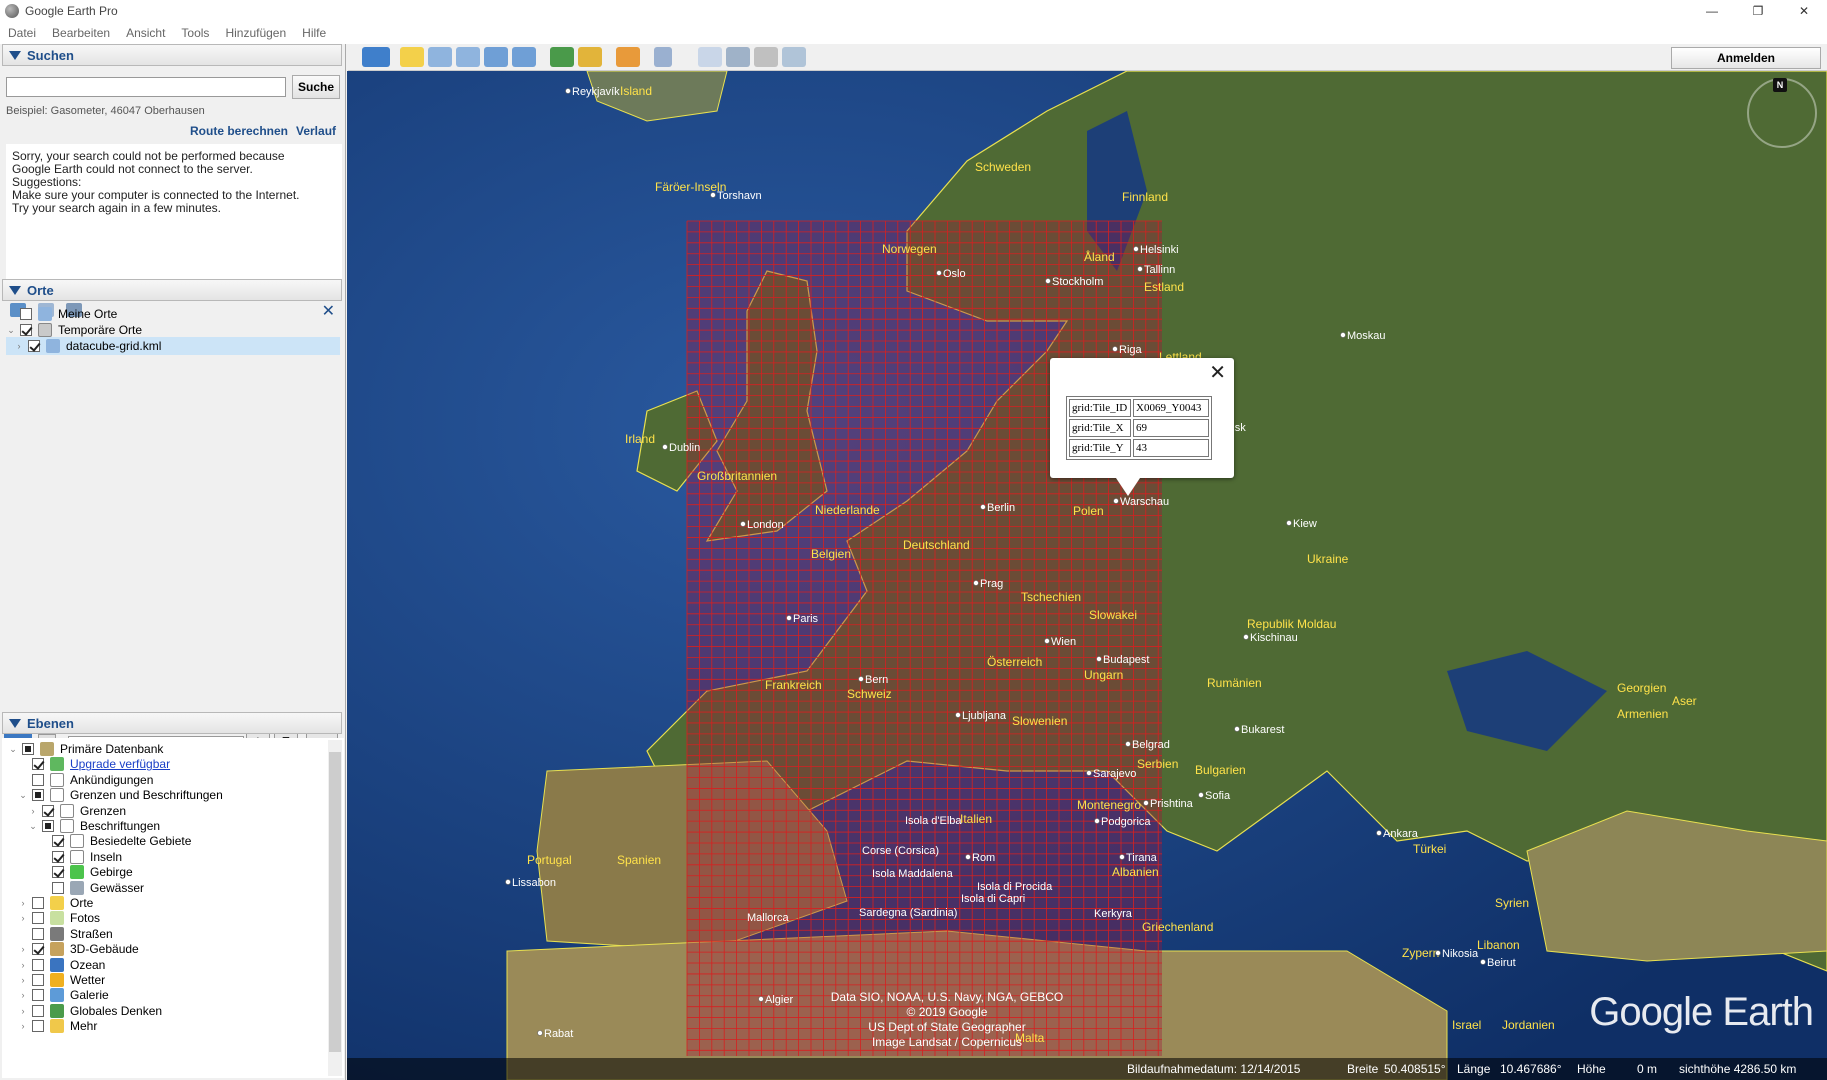 Image resolution: width=1827 pixels, height=1080 pixels. What do you see at coordinates (146, 87) in the screenshot?
I see `search-input` at bounding box center [146, 87].